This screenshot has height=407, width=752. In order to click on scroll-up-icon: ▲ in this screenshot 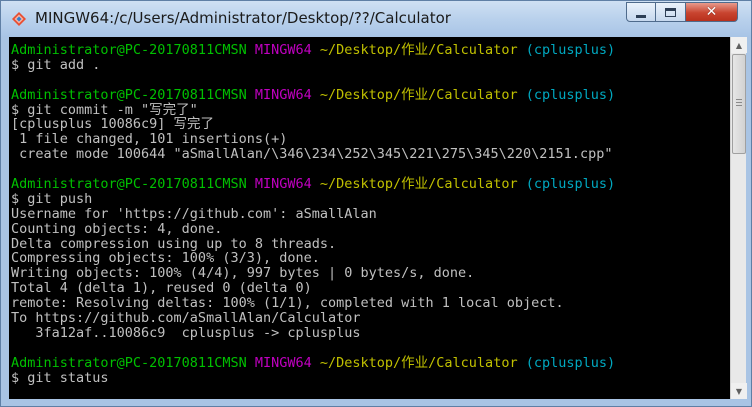, I will do `click(739, 45)`.